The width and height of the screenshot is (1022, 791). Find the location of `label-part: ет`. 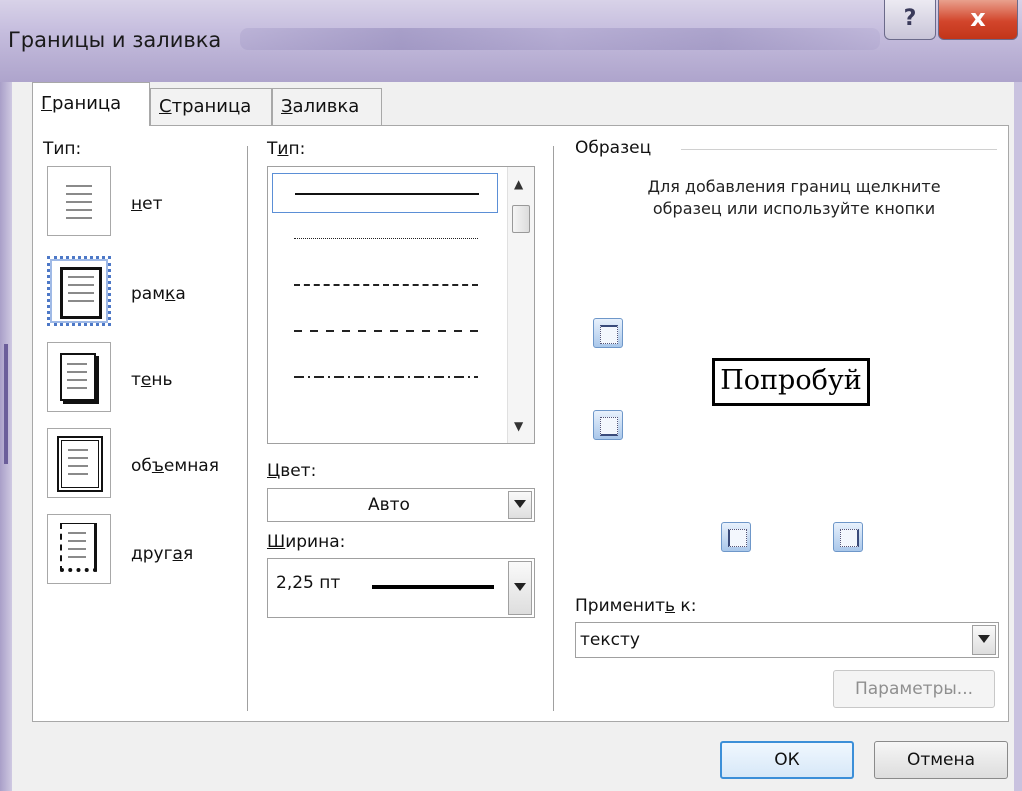

label-part: ет is located at coordinates (152, 204).